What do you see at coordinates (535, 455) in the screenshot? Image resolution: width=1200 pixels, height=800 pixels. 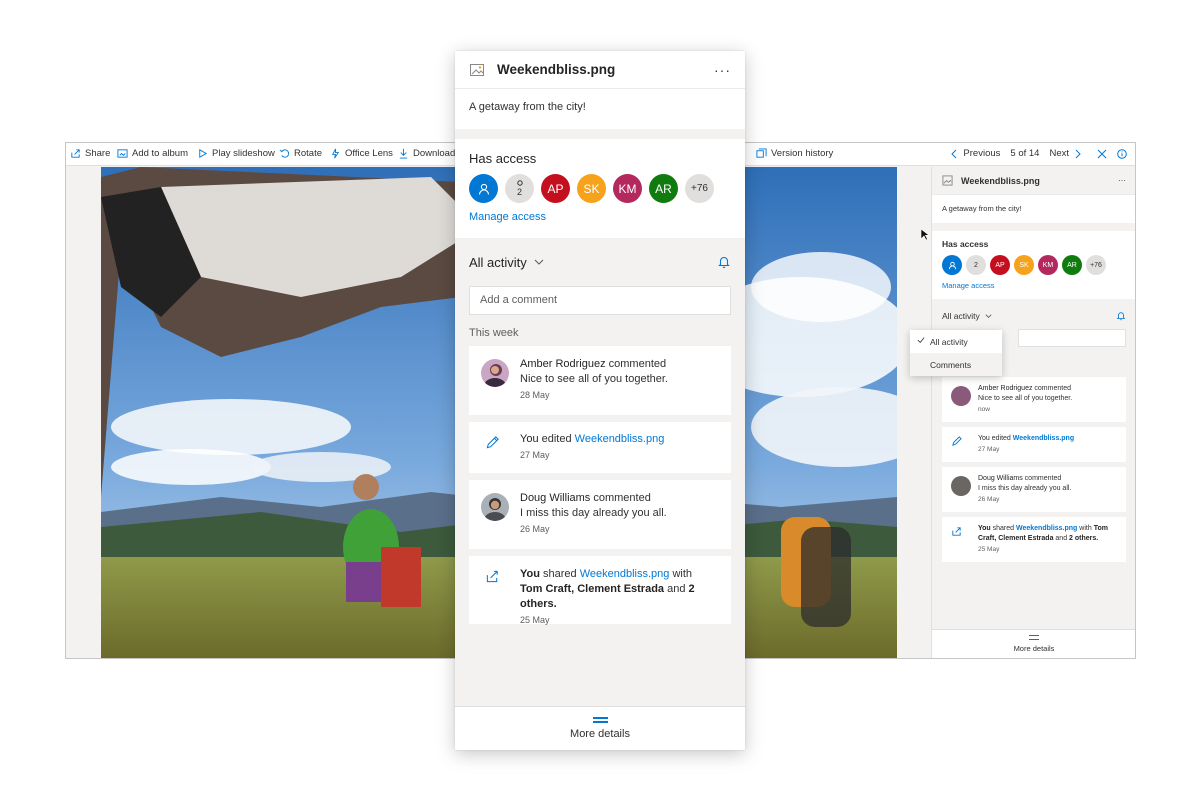 I see `activity-date: 27 May` at bounding box center [535, 455].